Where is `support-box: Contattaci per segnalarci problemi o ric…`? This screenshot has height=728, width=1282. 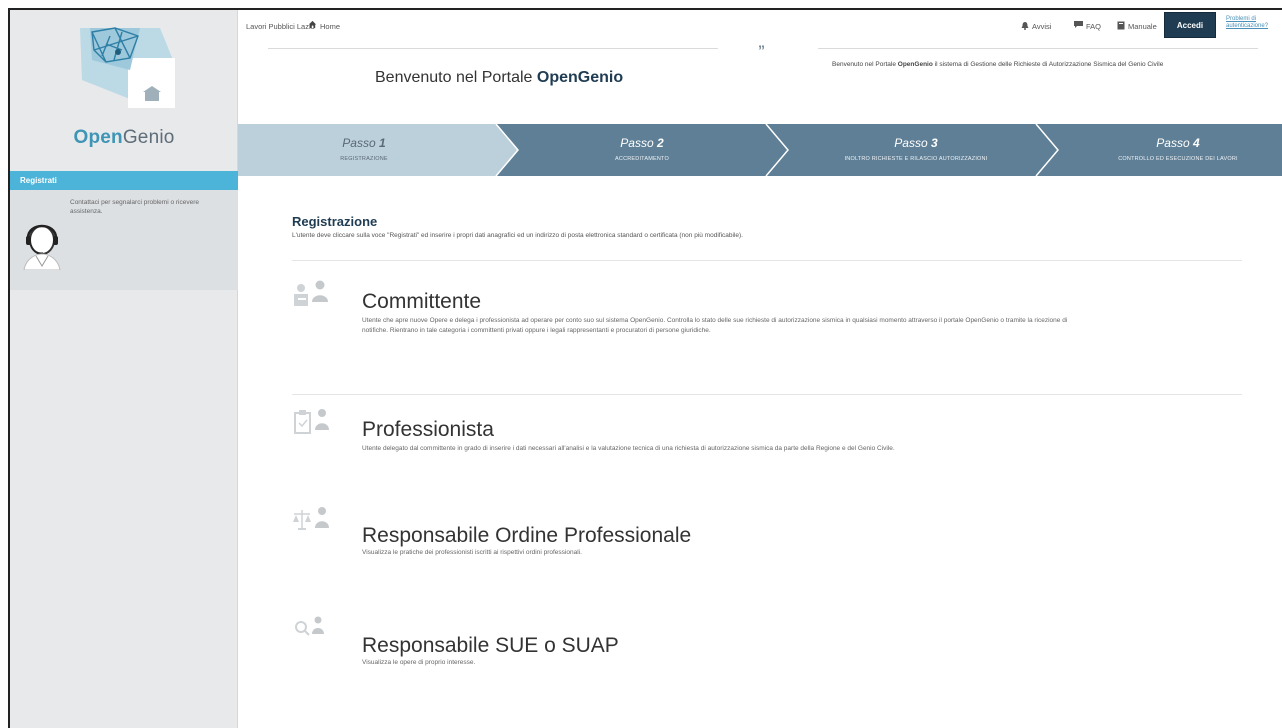
support-box: Contattaci per segnalarci problemi o ric… is located at coordinates (124, 240).